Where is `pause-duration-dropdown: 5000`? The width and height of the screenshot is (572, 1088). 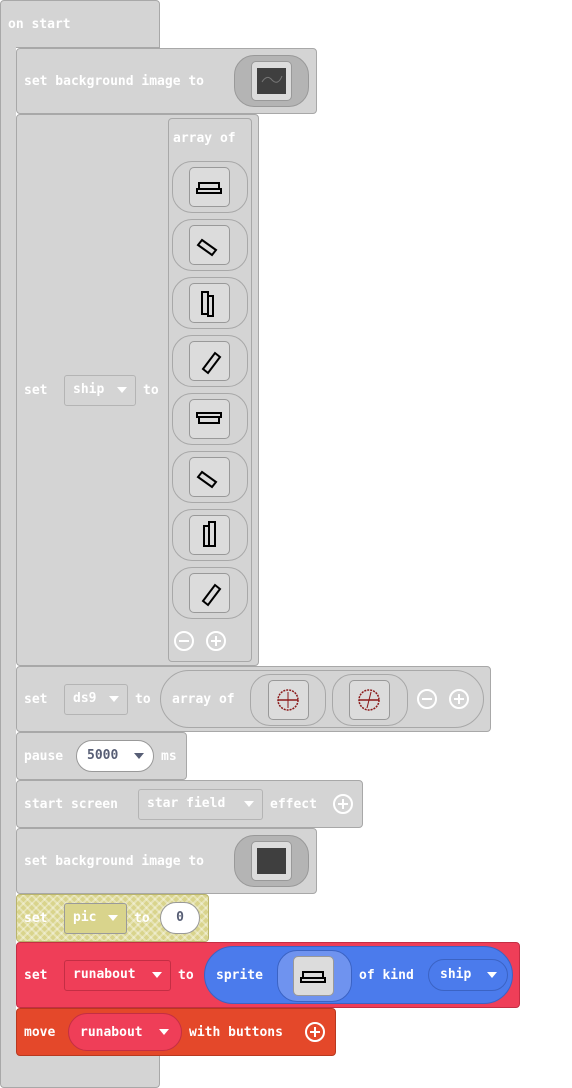
pause-duration-dropdown: 5000 is located at coordinates (115, 756).